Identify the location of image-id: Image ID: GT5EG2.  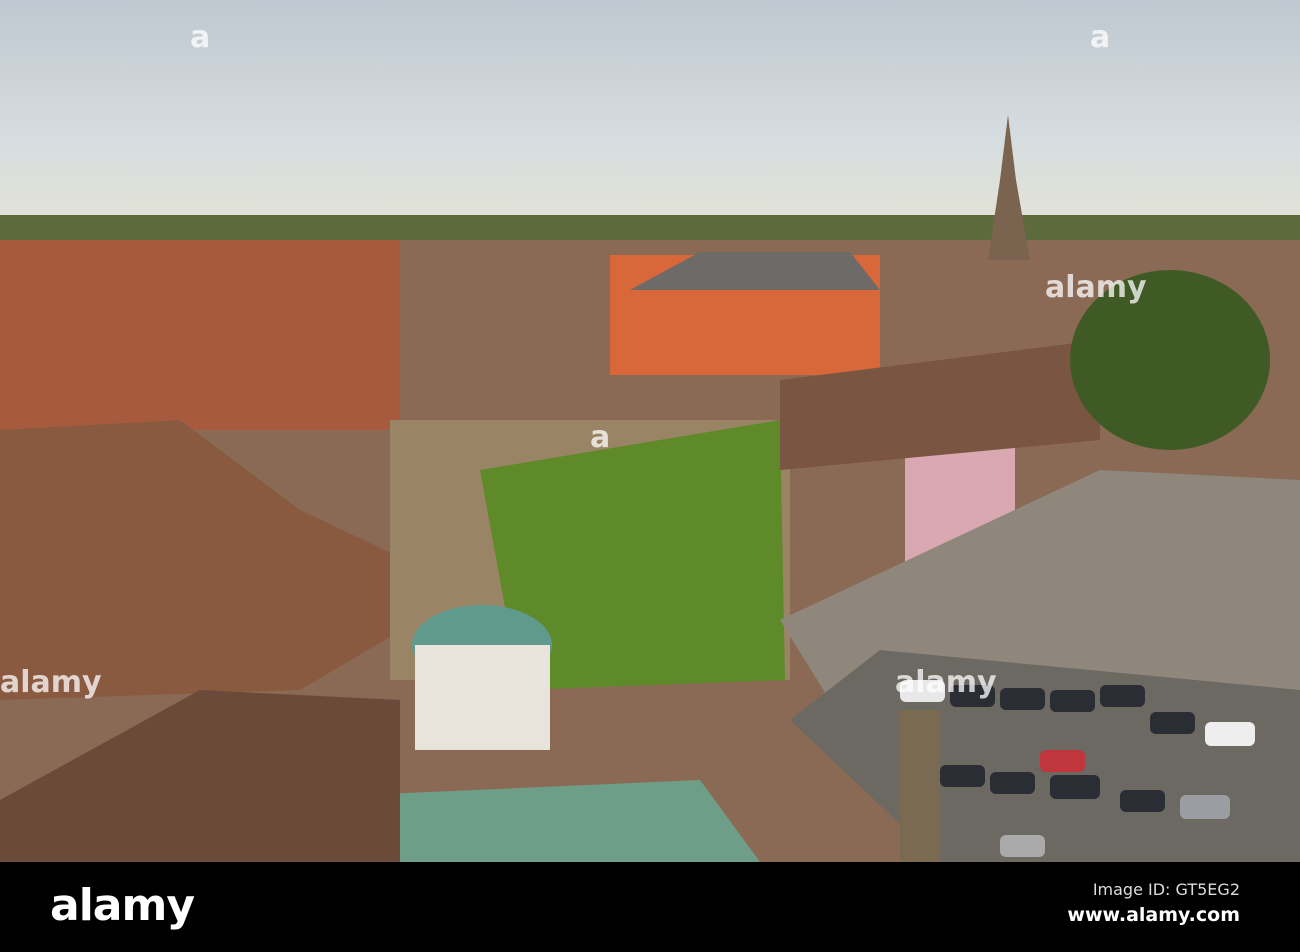
(1166, 889).